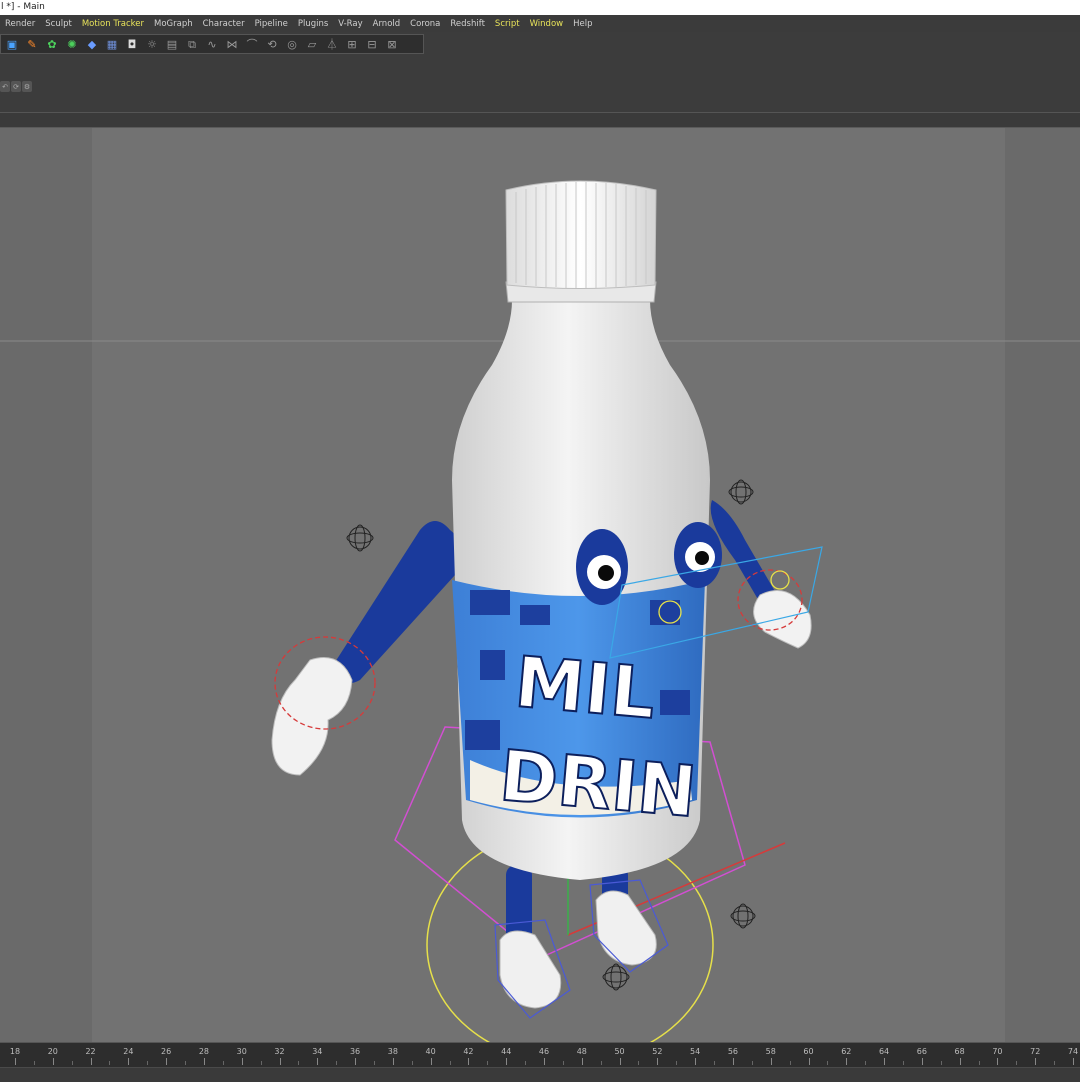 The width and height of the screenshot is (1080, 1082). Describe the element at coordinates (387, 24) in the screenshot. I see `menu-arnold: Arnold` at that location.